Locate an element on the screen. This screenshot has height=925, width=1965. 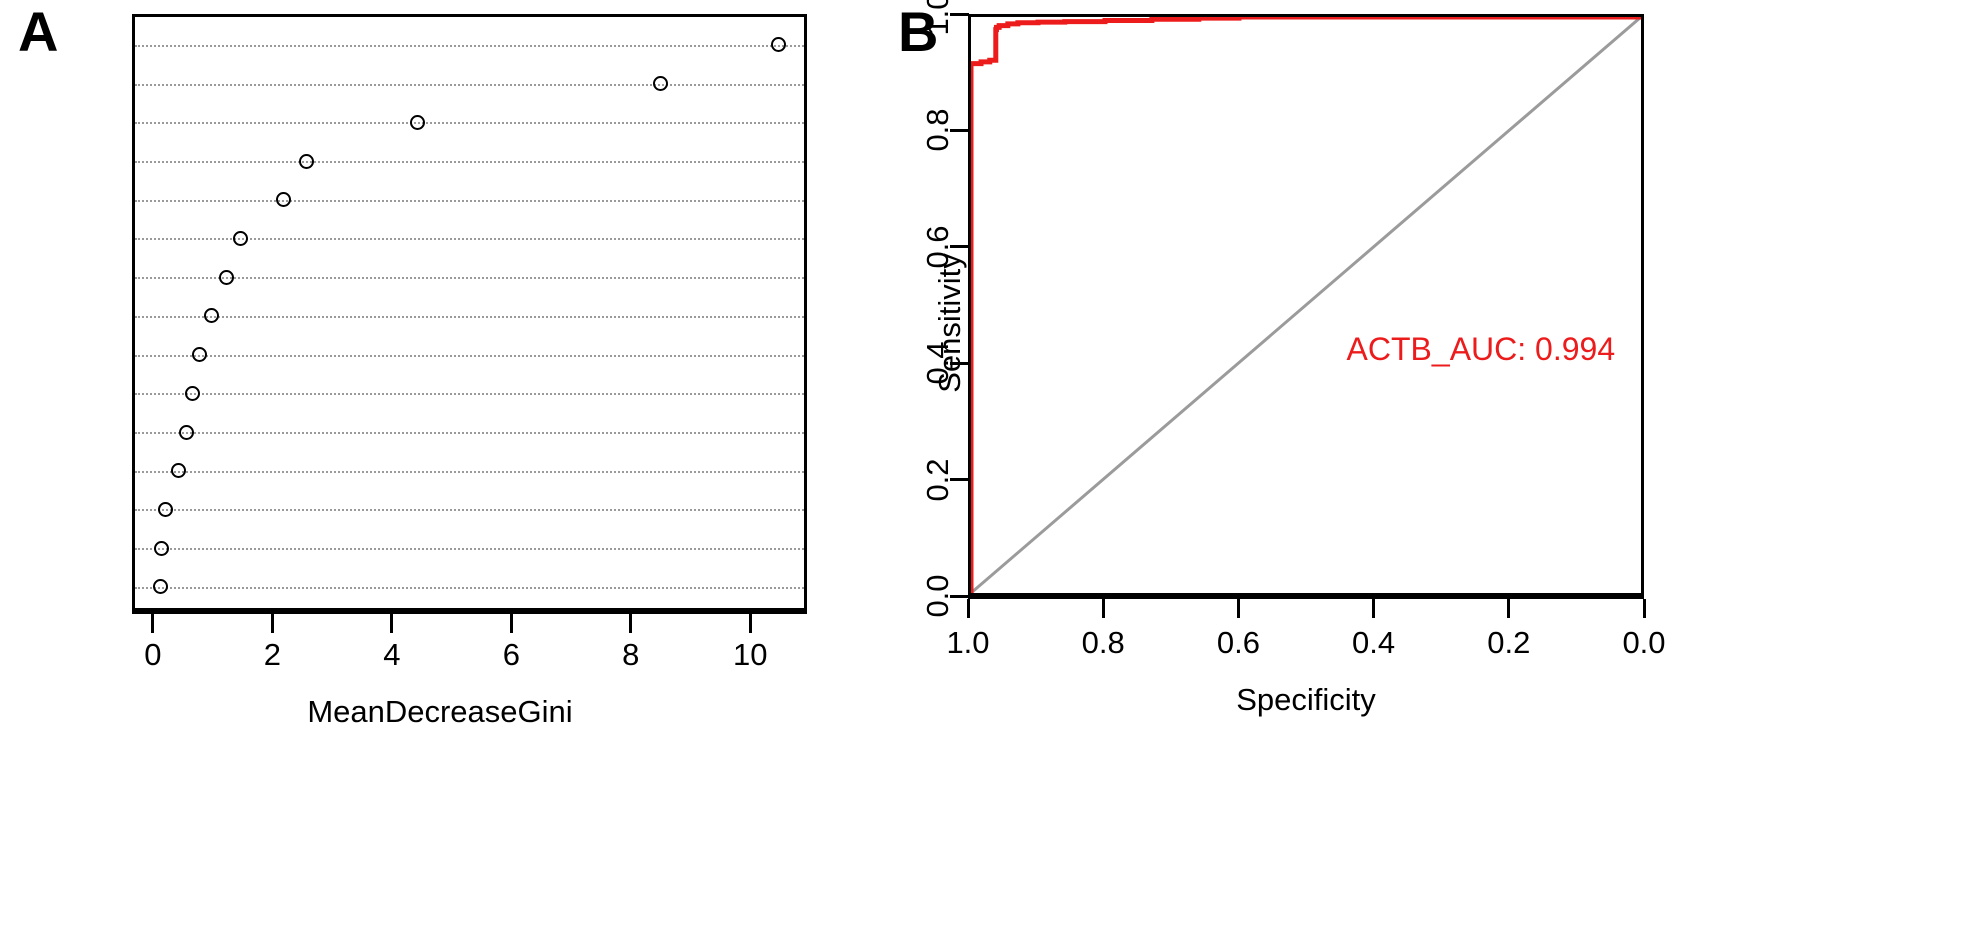
x-tick-label: 0.0 is located at coordinates (1644, 642).